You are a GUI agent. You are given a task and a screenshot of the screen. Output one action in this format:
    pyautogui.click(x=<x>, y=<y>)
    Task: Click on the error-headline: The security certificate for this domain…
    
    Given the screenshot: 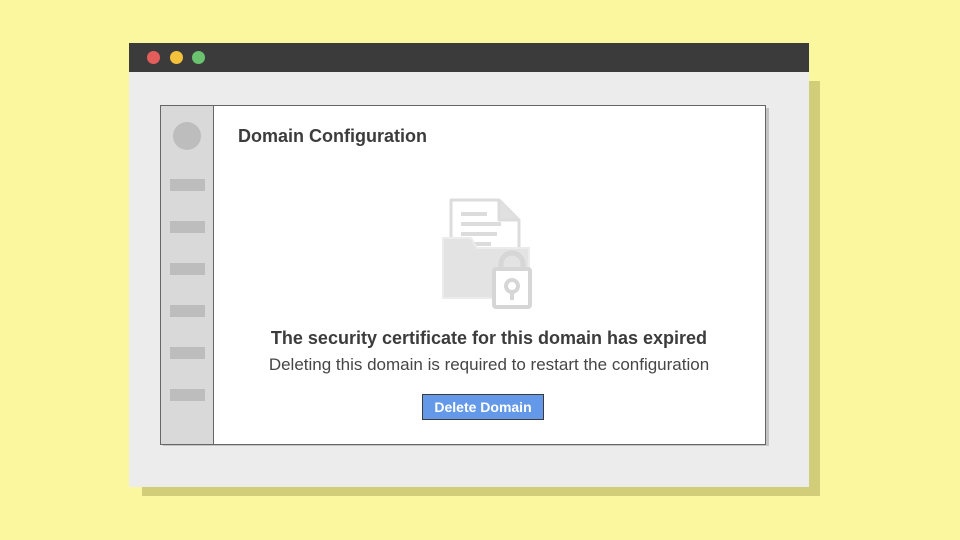 What is the action you would take?
    pyautogui.click(x=489, y=338)
    